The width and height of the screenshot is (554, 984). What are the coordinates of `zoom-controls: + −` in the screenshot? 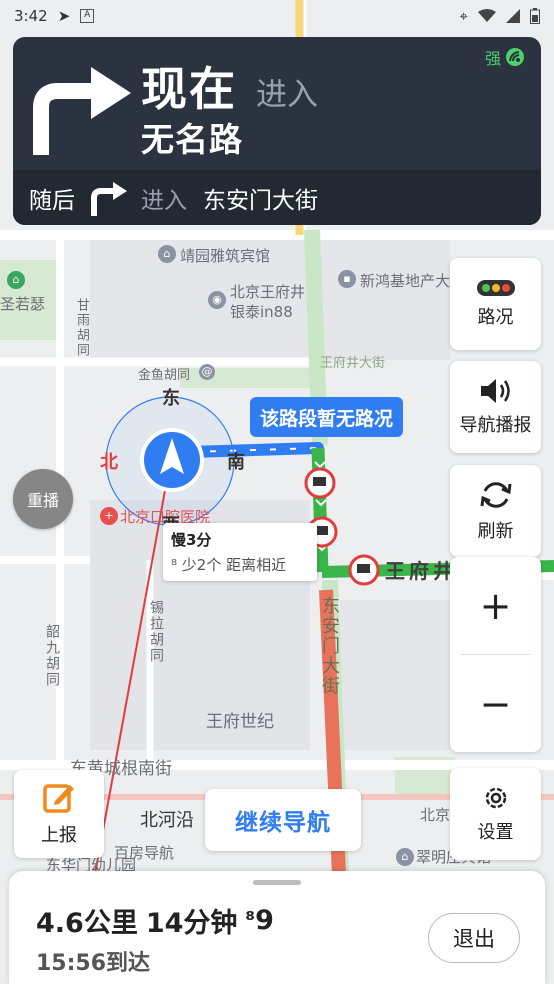 It's located at (495, 654).